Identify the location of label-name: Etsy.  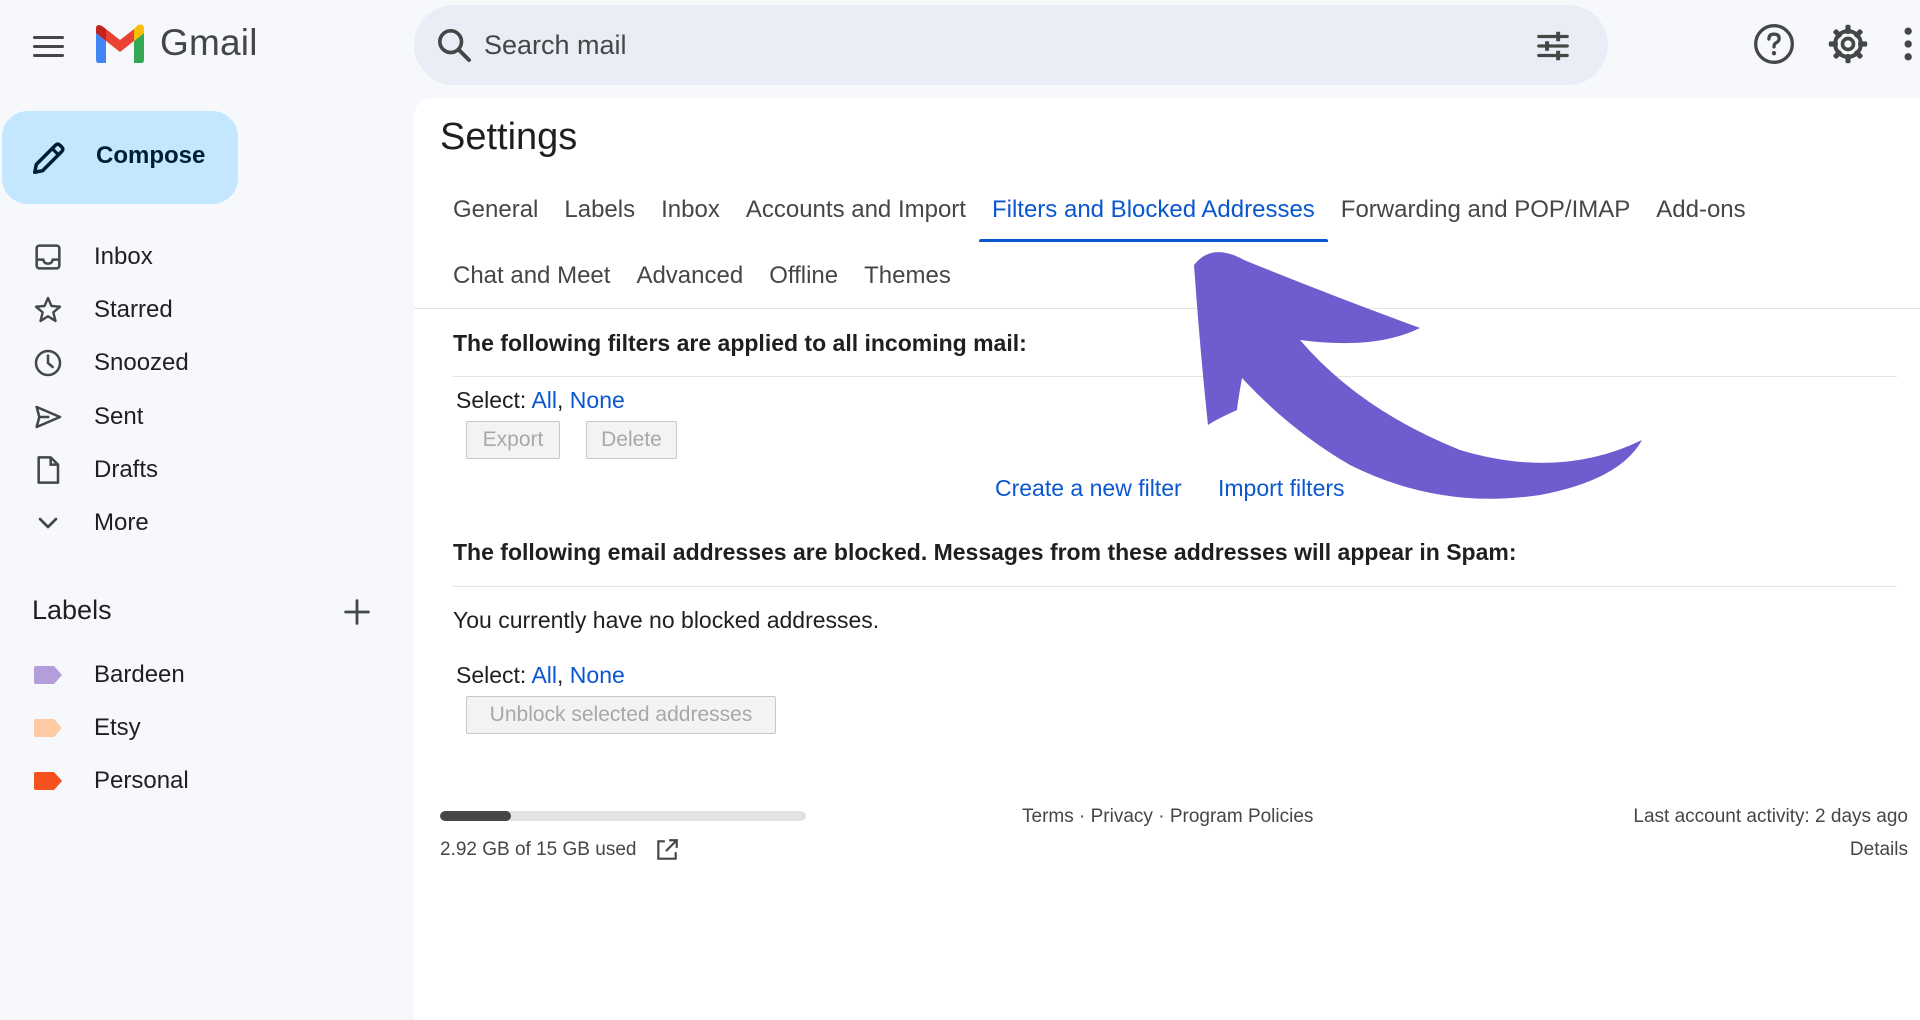
(117, 727).